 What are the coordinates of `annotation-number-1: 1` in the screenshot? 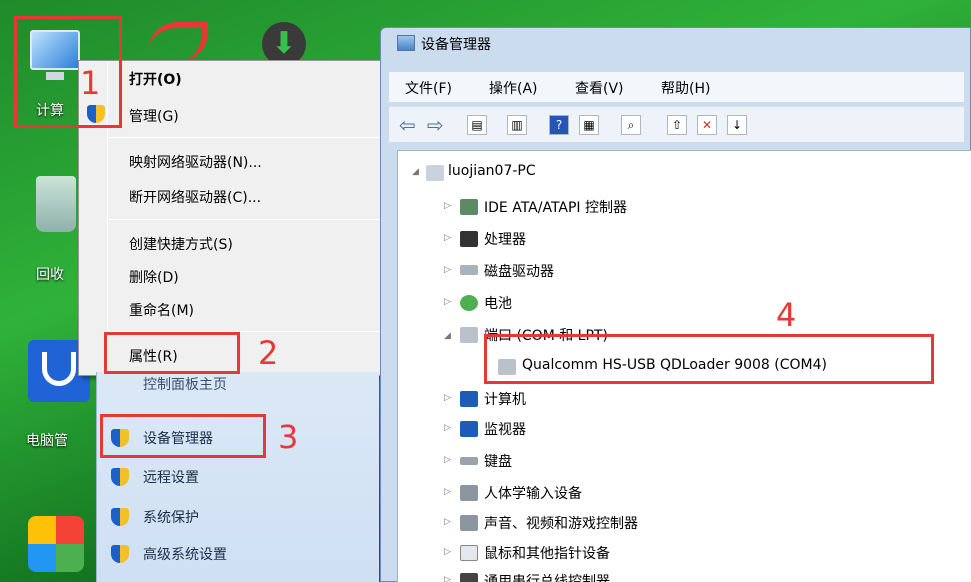 It's located at (90, 83).